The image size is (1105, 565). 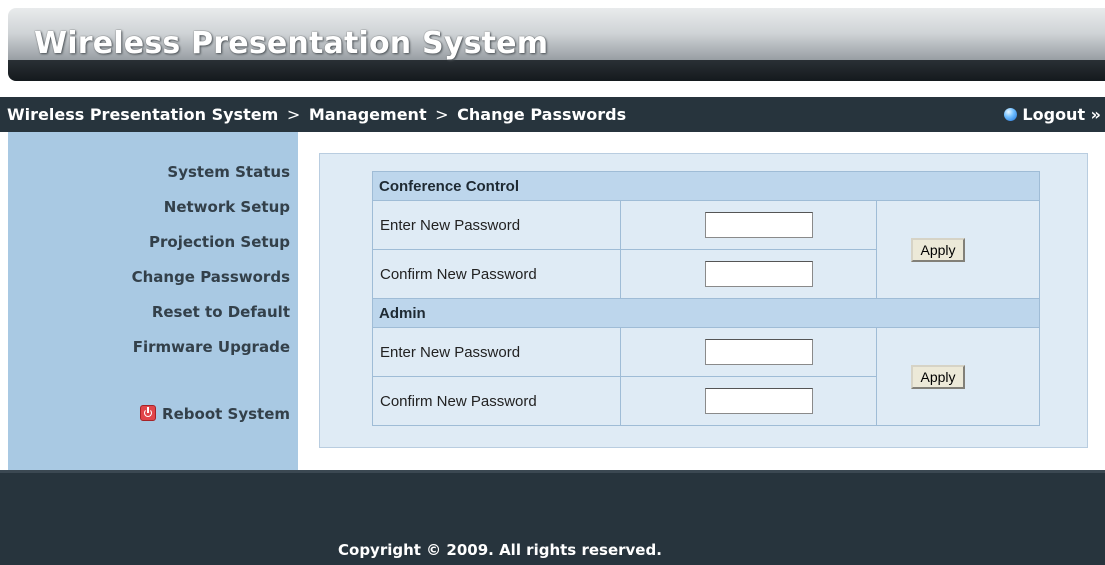 I want to click on logout-link: Logout », so click(x=1052, y=114).